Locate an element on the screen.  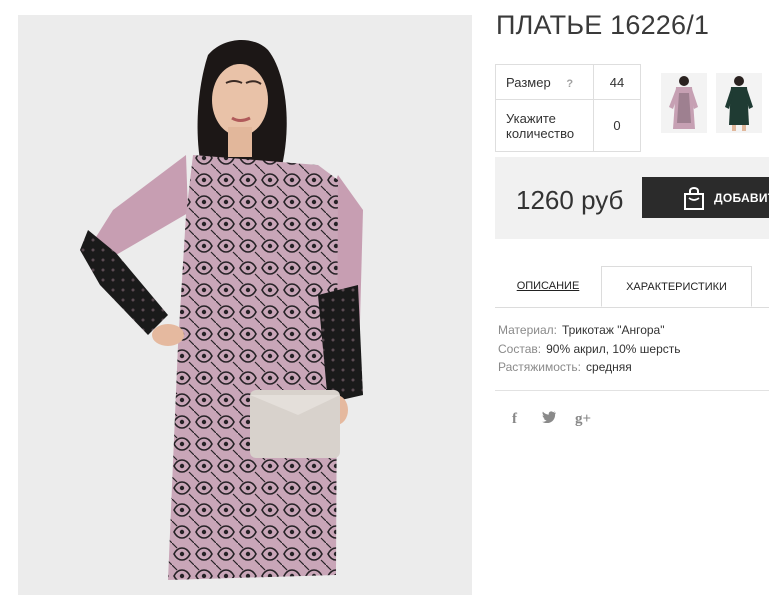
tab-characteristics: ХАРАКТЕРИСТИКИ is located at coordinates (676, 286).